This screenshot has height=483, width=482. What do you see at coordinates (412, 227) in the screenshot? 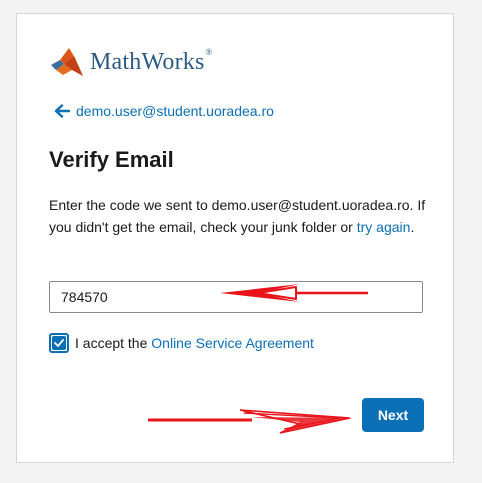
I see `instructions-suffix: .` at bounding box center [412, 227].